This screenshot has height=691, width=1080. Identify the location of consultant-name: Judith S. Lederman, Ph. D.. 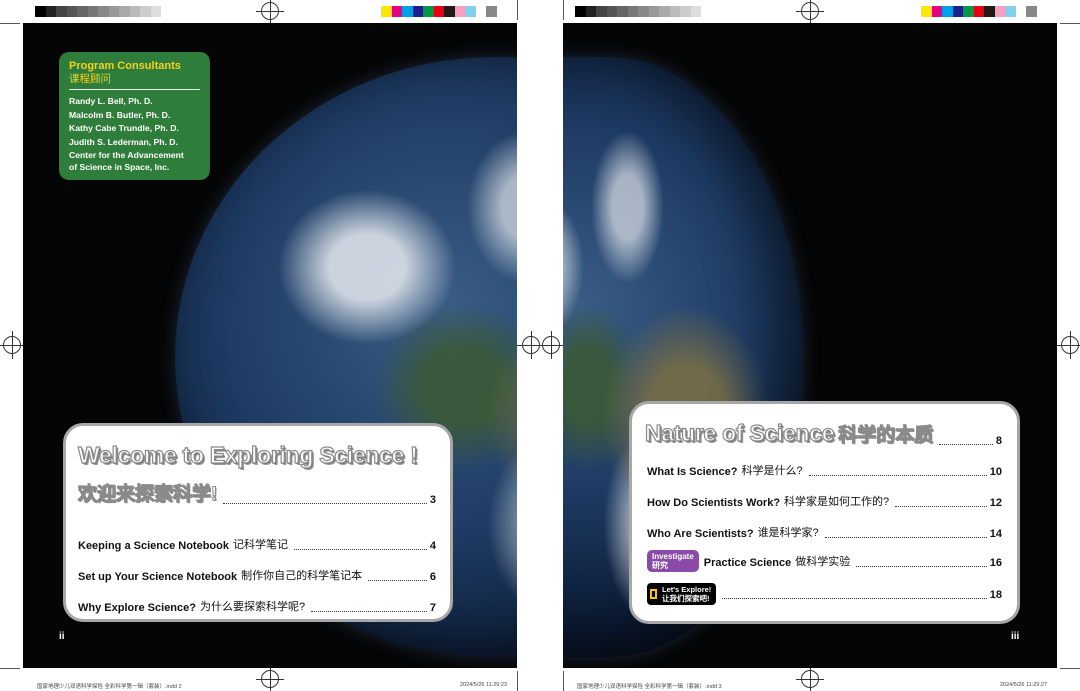
(123, 141).